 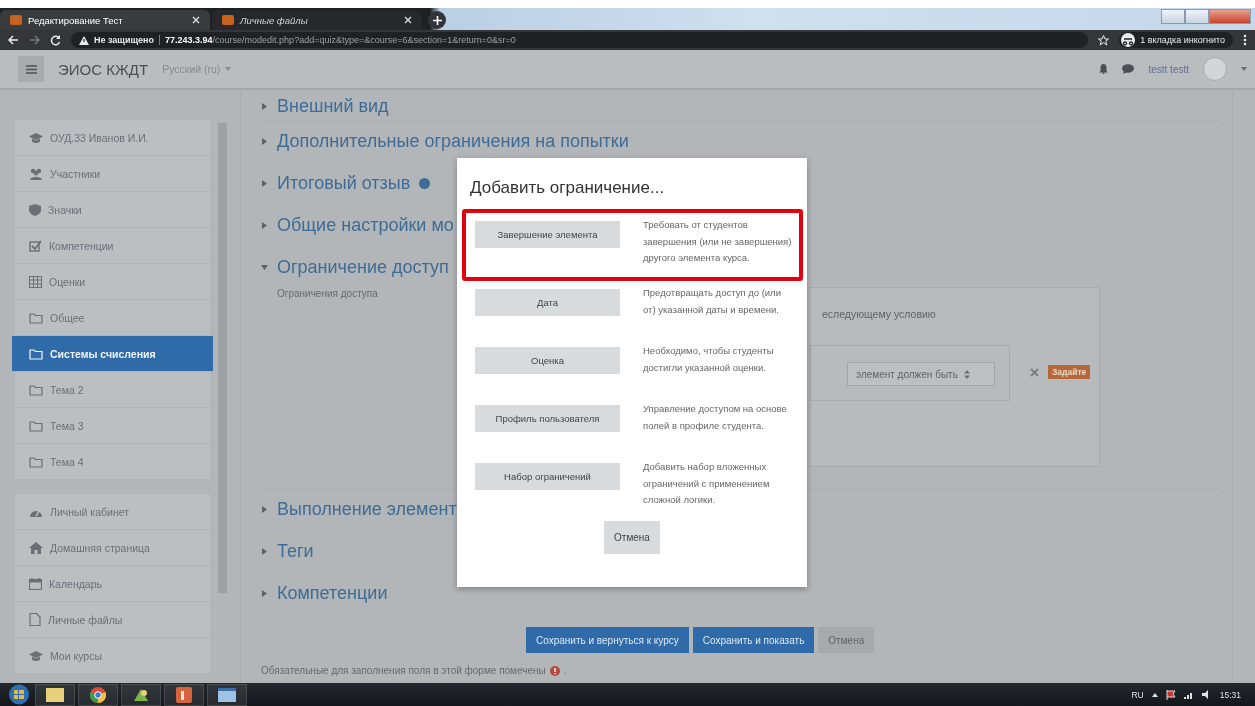 I want to click on window-icon, so click(x=227, y=694).